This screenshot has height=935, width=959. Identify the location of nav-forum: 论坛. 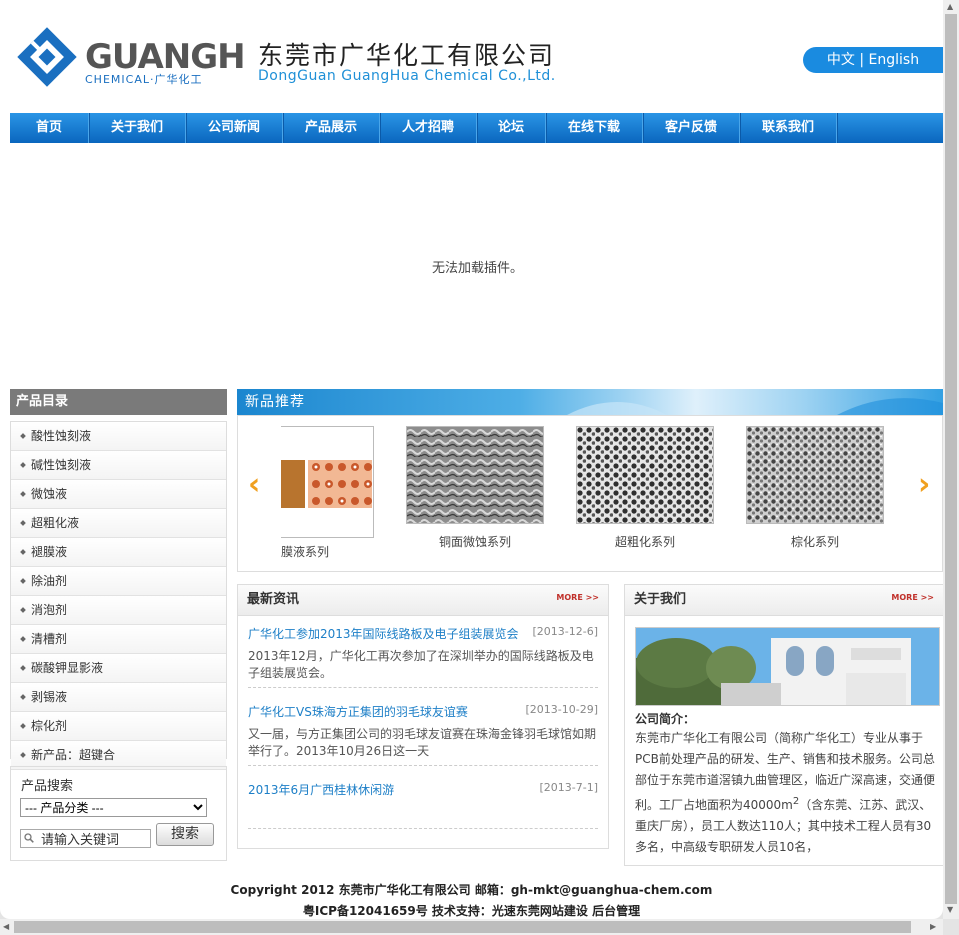
(511, 128).